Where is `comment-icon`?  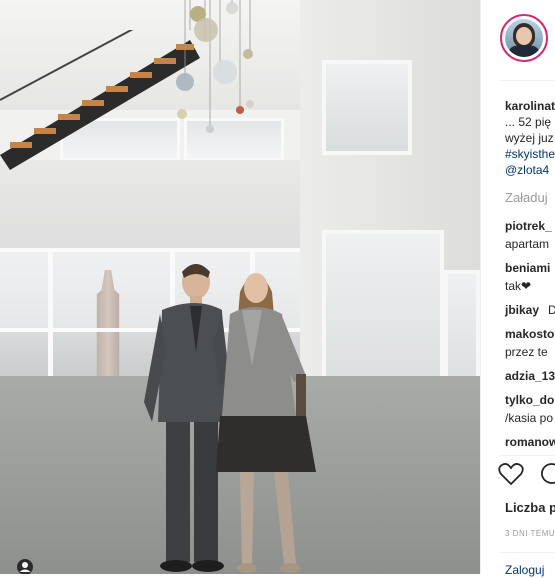 comment-icon is located at coordinates (546, 474).